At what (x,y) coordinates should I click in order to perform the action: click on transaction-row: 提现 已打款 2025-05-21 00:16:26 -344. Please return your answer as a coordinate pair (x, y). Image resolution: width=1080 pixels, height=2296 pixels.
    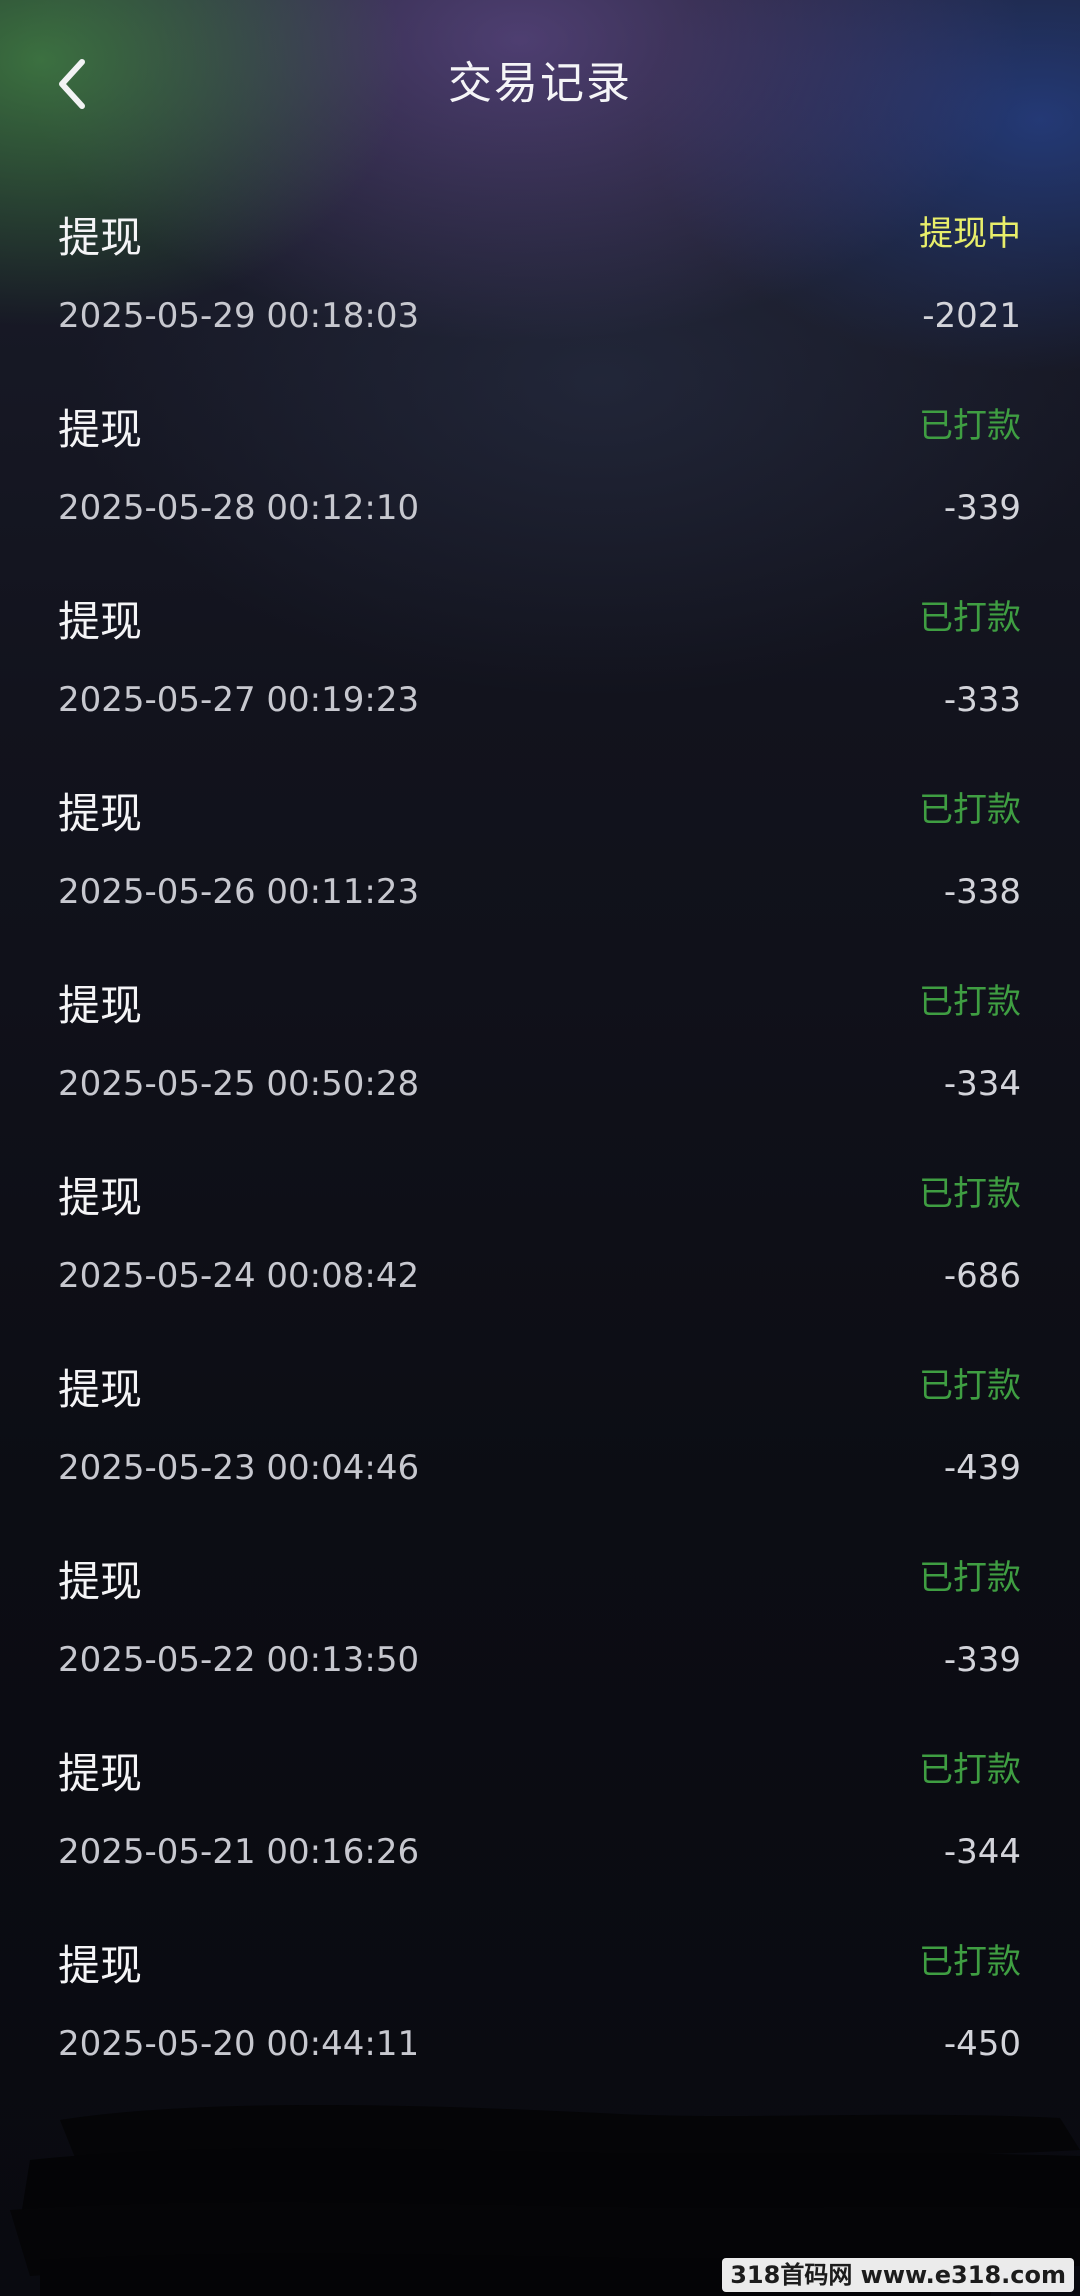
    Looking at the image, I should click on (540, 1824).